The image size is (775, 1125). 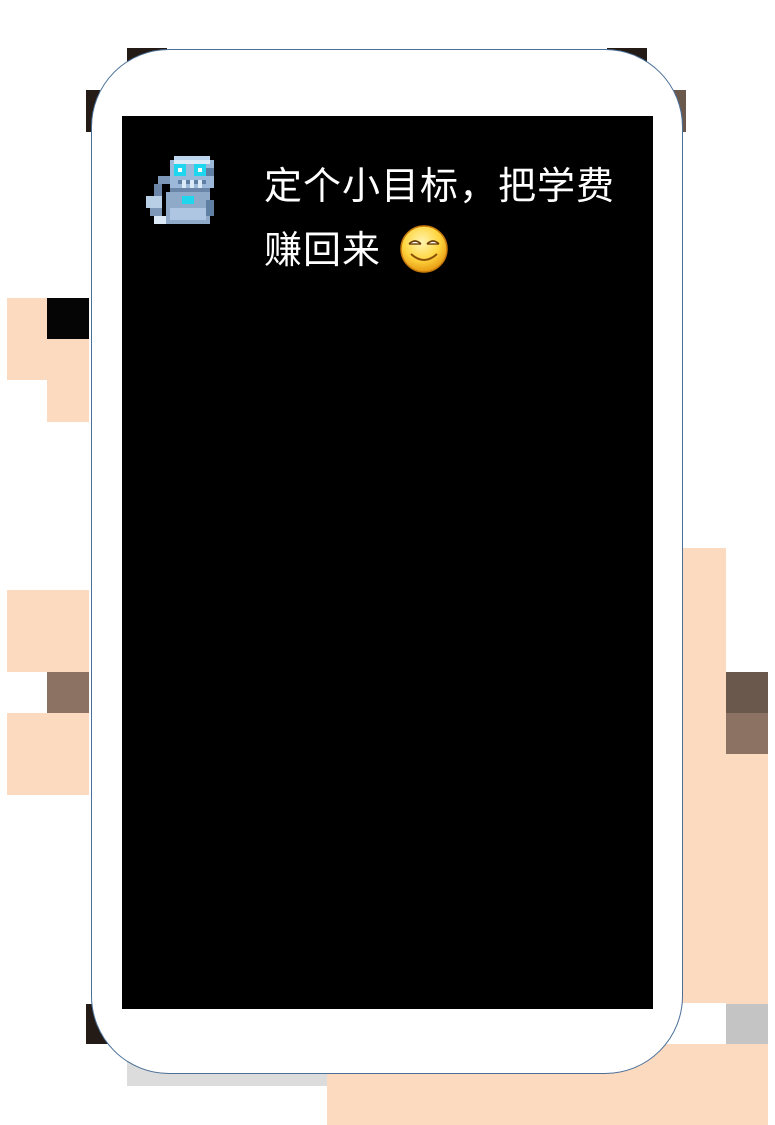 I want to click on robot-icon, so click(x=180, y=190).